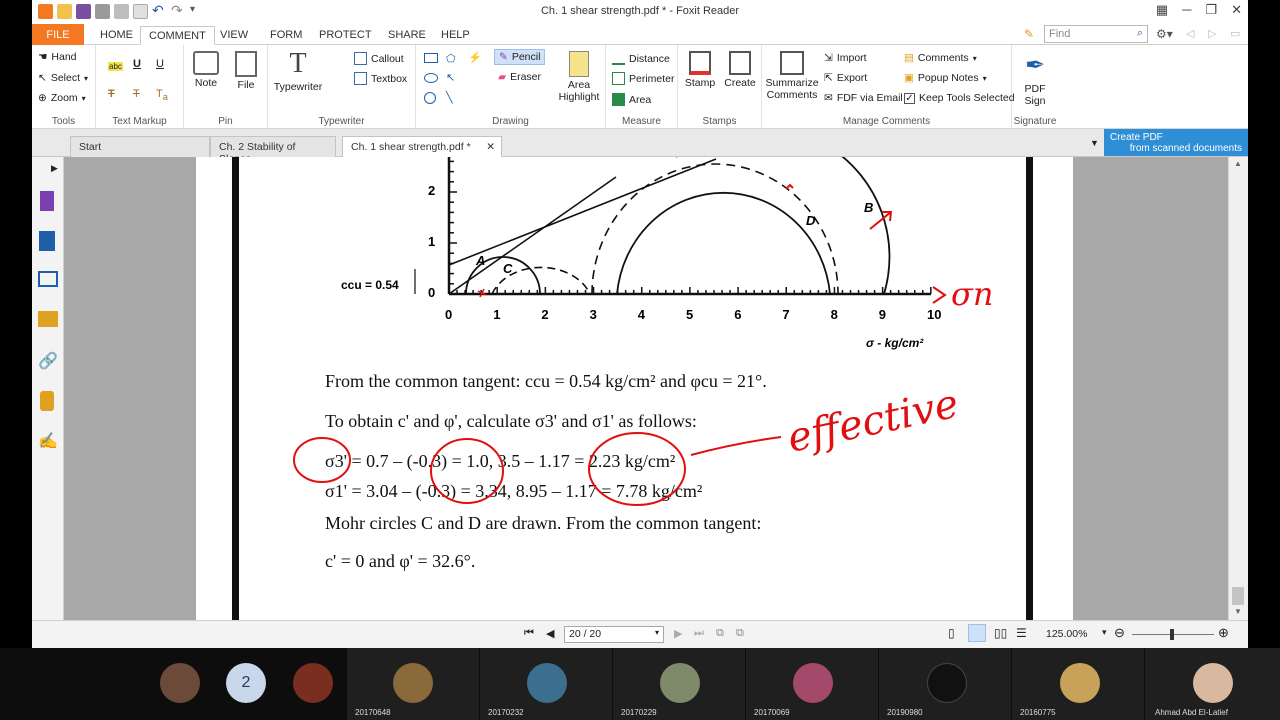 The height and width of the screenshot is (720, 1280). I want to click on zoom-button: ⊕ Zoom ▾, so click(62, 98).